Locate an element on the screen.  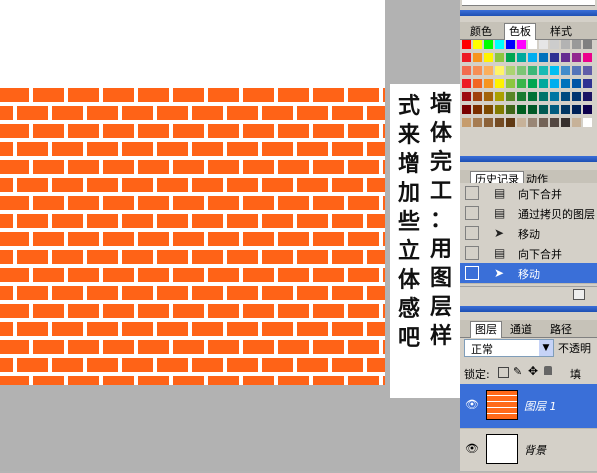
layer-row: 👁 图层 1 is located at coordinates (528, 406).